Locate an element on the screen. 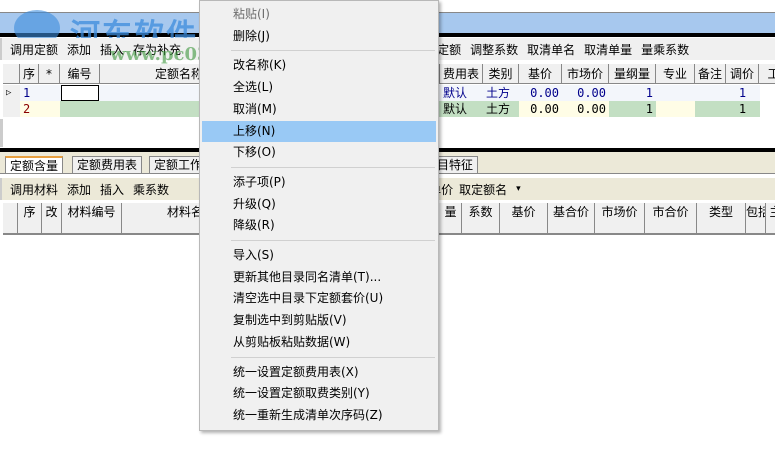  menu-item: 下移(O) is located at coordinates (319, 152).